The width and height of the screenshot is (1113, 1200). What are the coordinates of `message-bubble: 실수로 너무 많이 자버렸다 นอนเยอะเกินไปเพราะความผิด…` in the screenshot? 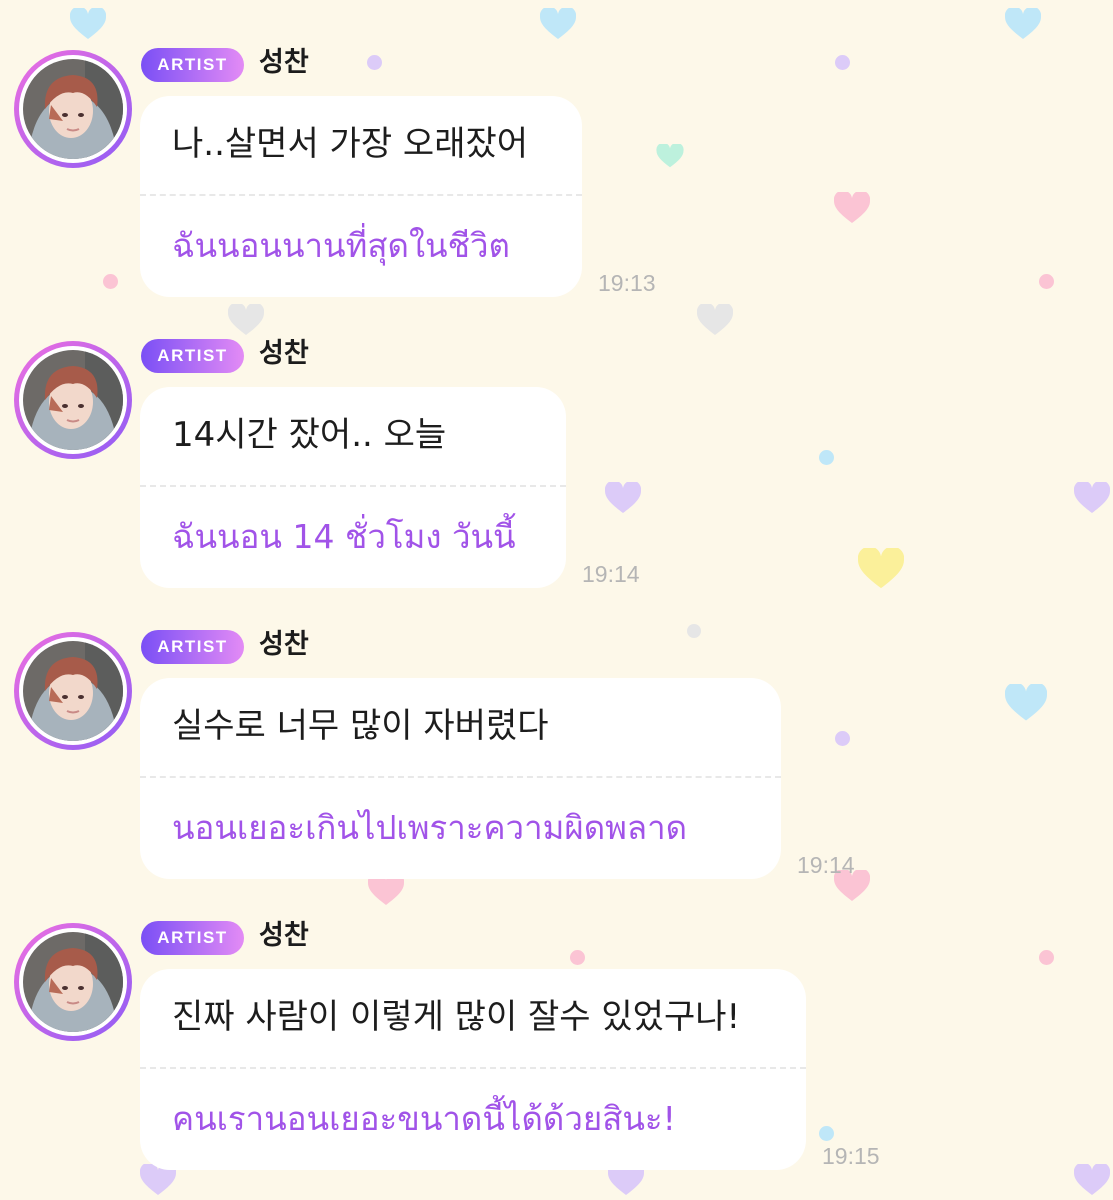 It's located at (460, 778).